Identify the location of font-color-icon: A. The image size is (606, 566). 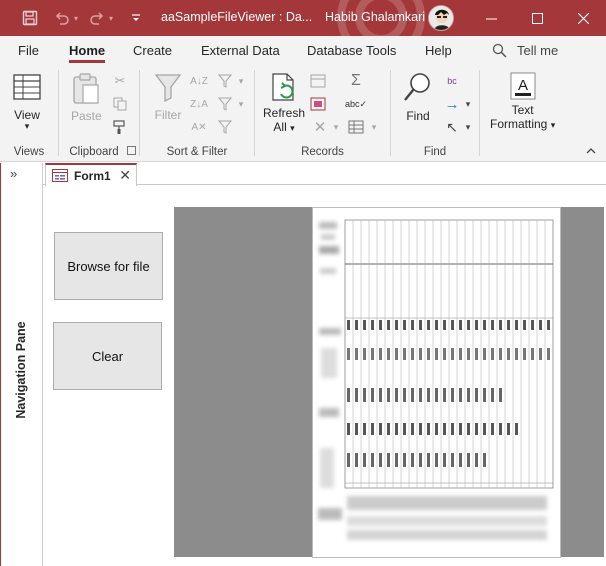
(523, 86).